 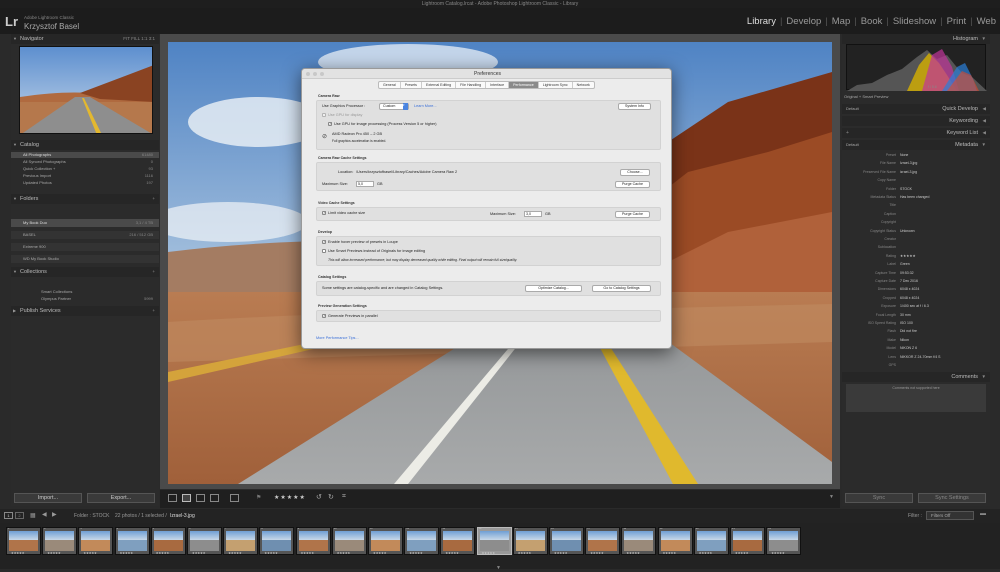 What do you see at coordinates (85, 155) in the screenshot?
I see `catalog-item: All Photographs 61480` at bounding box center [85, 155].